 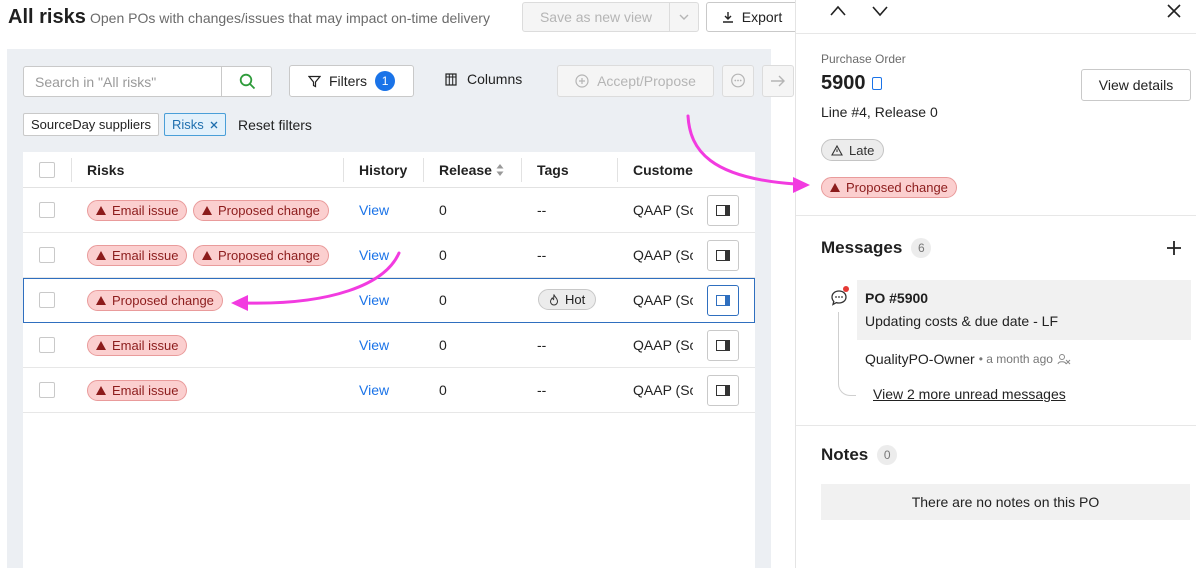 I want to click on table-header: Risks History Release Tags Custome, so click(x=389, y=170).